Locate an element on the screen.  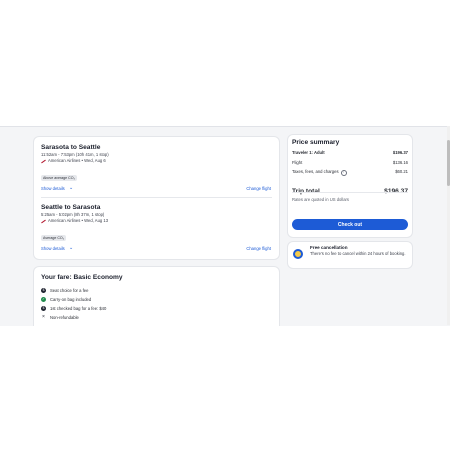
traveler-row: Traveler 1: Adult $196.37 is located at coordinates (350, 153).